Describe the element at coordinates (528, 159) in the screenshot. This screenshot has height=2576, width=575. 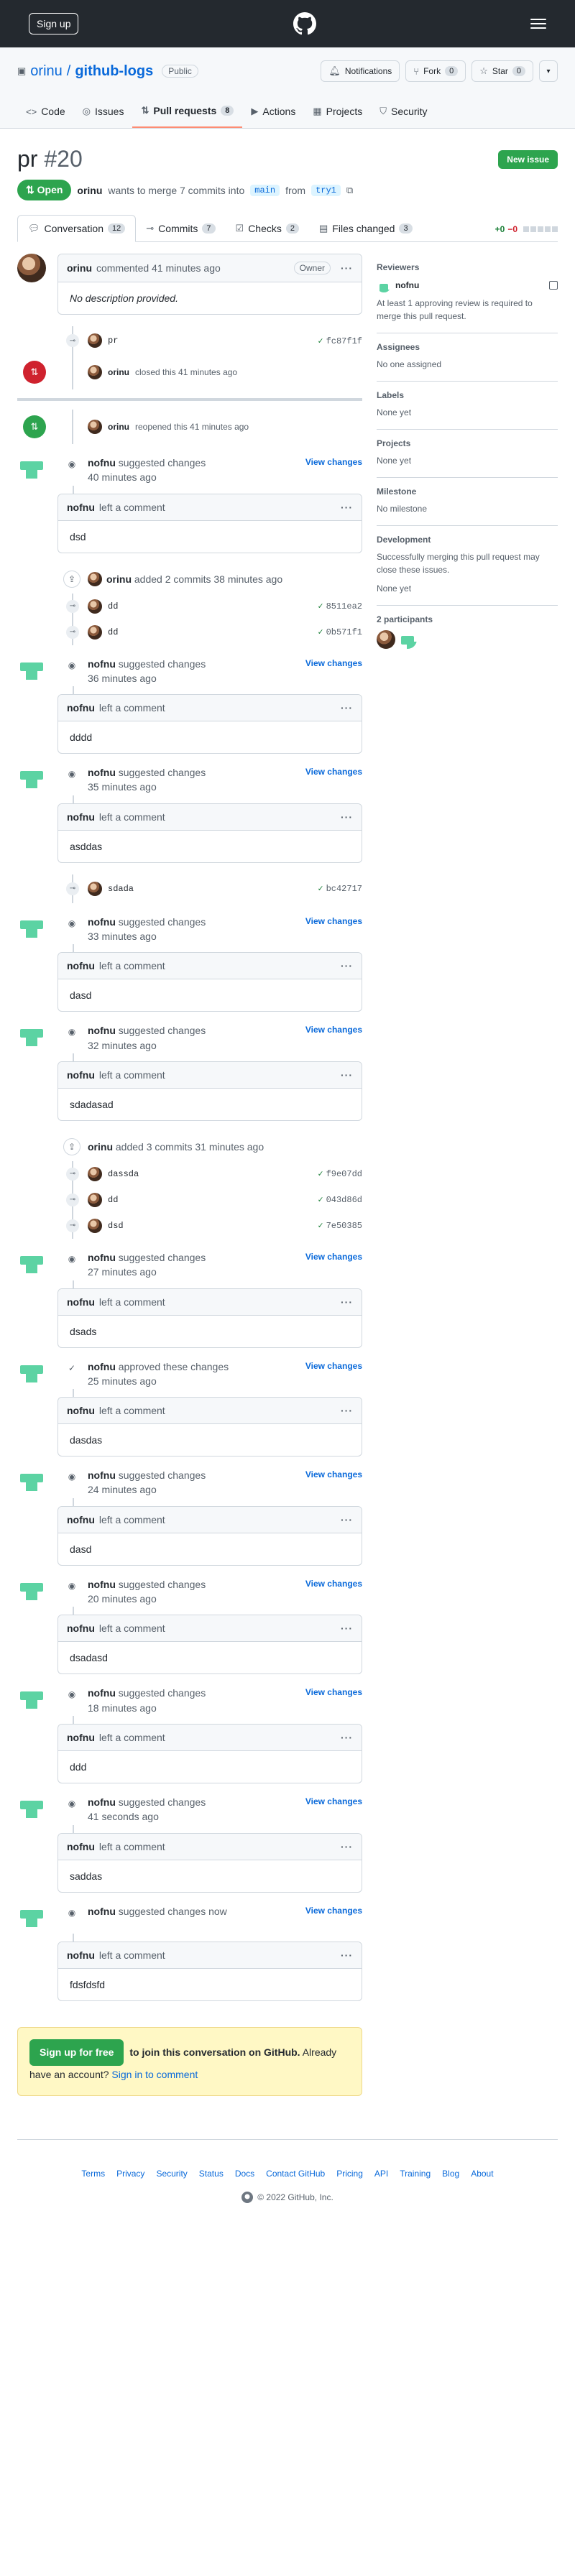
I see `new-issue-button: New issue` at that location.